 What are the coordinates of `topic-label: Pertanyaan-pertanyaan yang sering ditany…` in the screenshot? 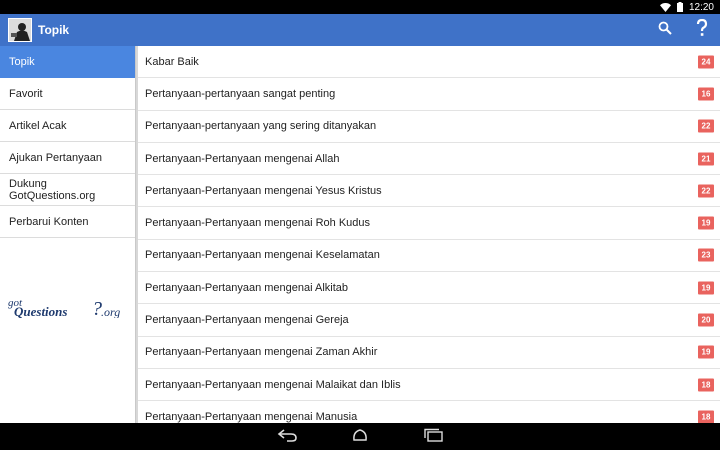 It's located at (261, 126).